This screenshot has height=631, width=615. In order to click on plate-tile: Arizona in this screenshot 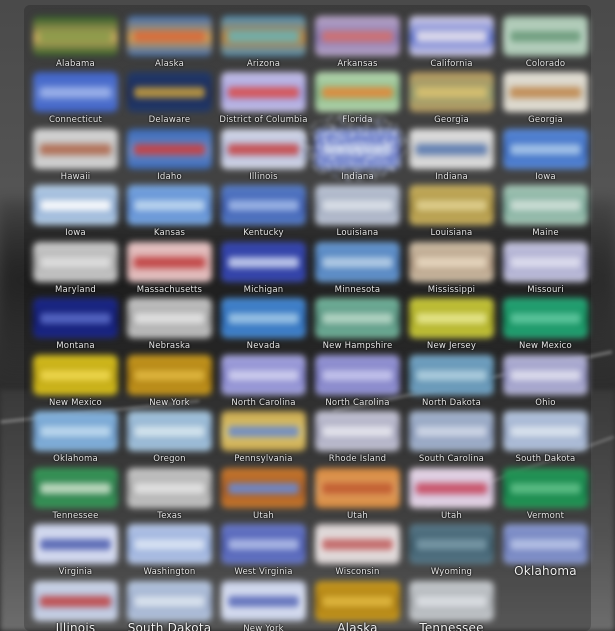, I will do `click(263, 40)`.